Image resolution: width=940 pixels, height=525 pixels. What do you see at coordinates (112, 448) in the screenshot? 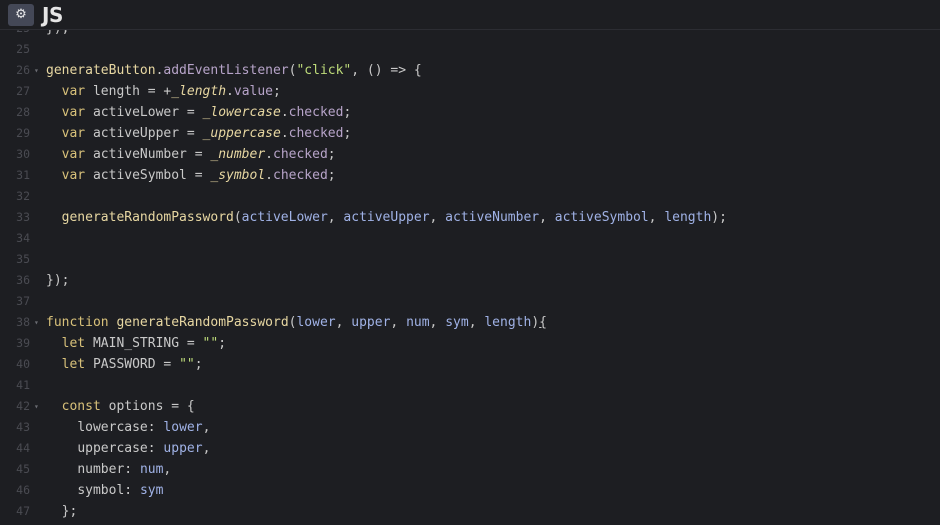
I see `code-token: uppercase` at bounding box center [112, 448].